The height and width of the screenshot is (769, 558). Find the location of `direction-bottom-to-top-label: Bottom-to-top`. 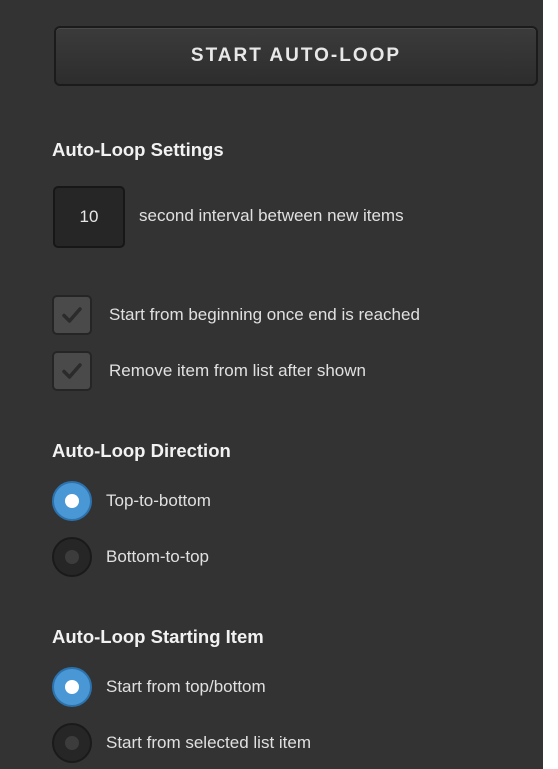

direction-bottom-to-top-label: Bottom-to-top is located at coordinates (157, 556).